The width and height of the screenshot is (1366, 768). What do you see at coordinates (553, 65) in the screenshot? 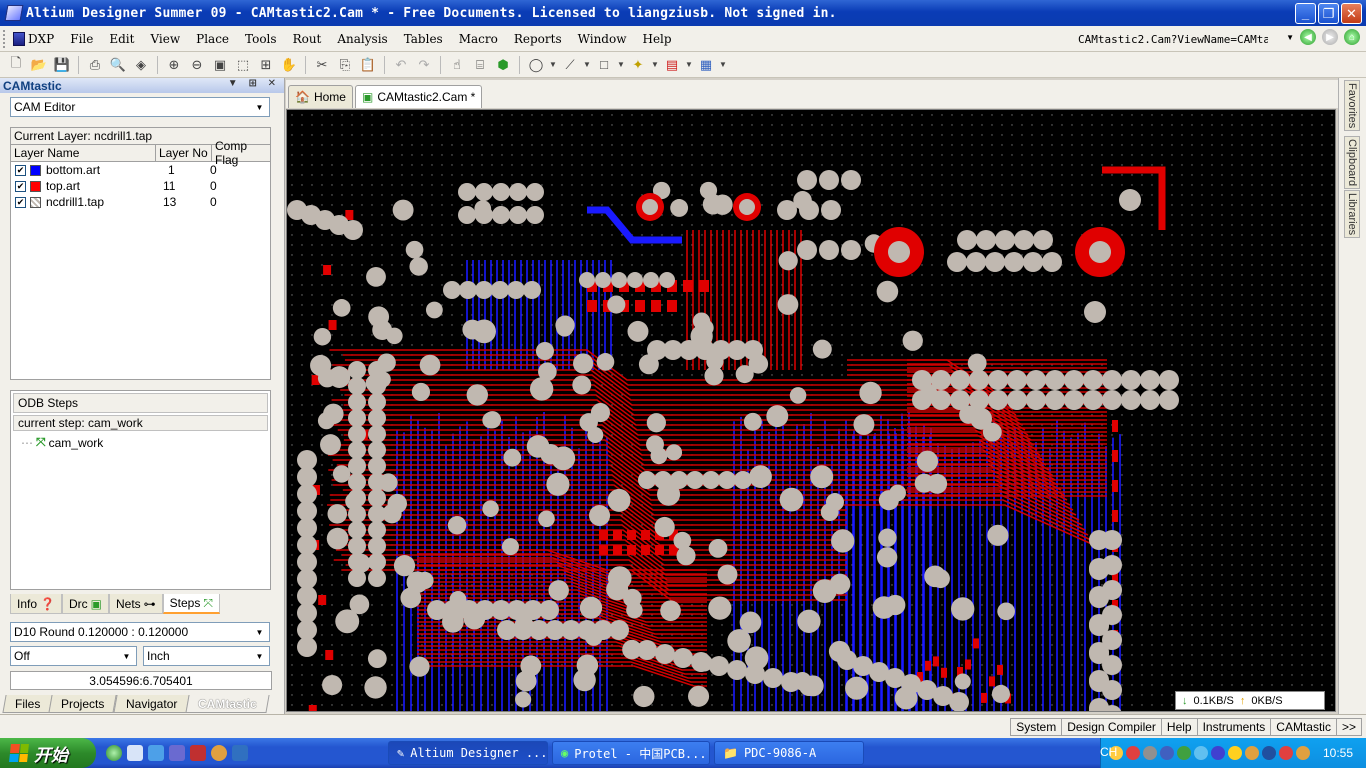
I see `arc-dropdown-icon: ▼` at bounding box center [553, 65].